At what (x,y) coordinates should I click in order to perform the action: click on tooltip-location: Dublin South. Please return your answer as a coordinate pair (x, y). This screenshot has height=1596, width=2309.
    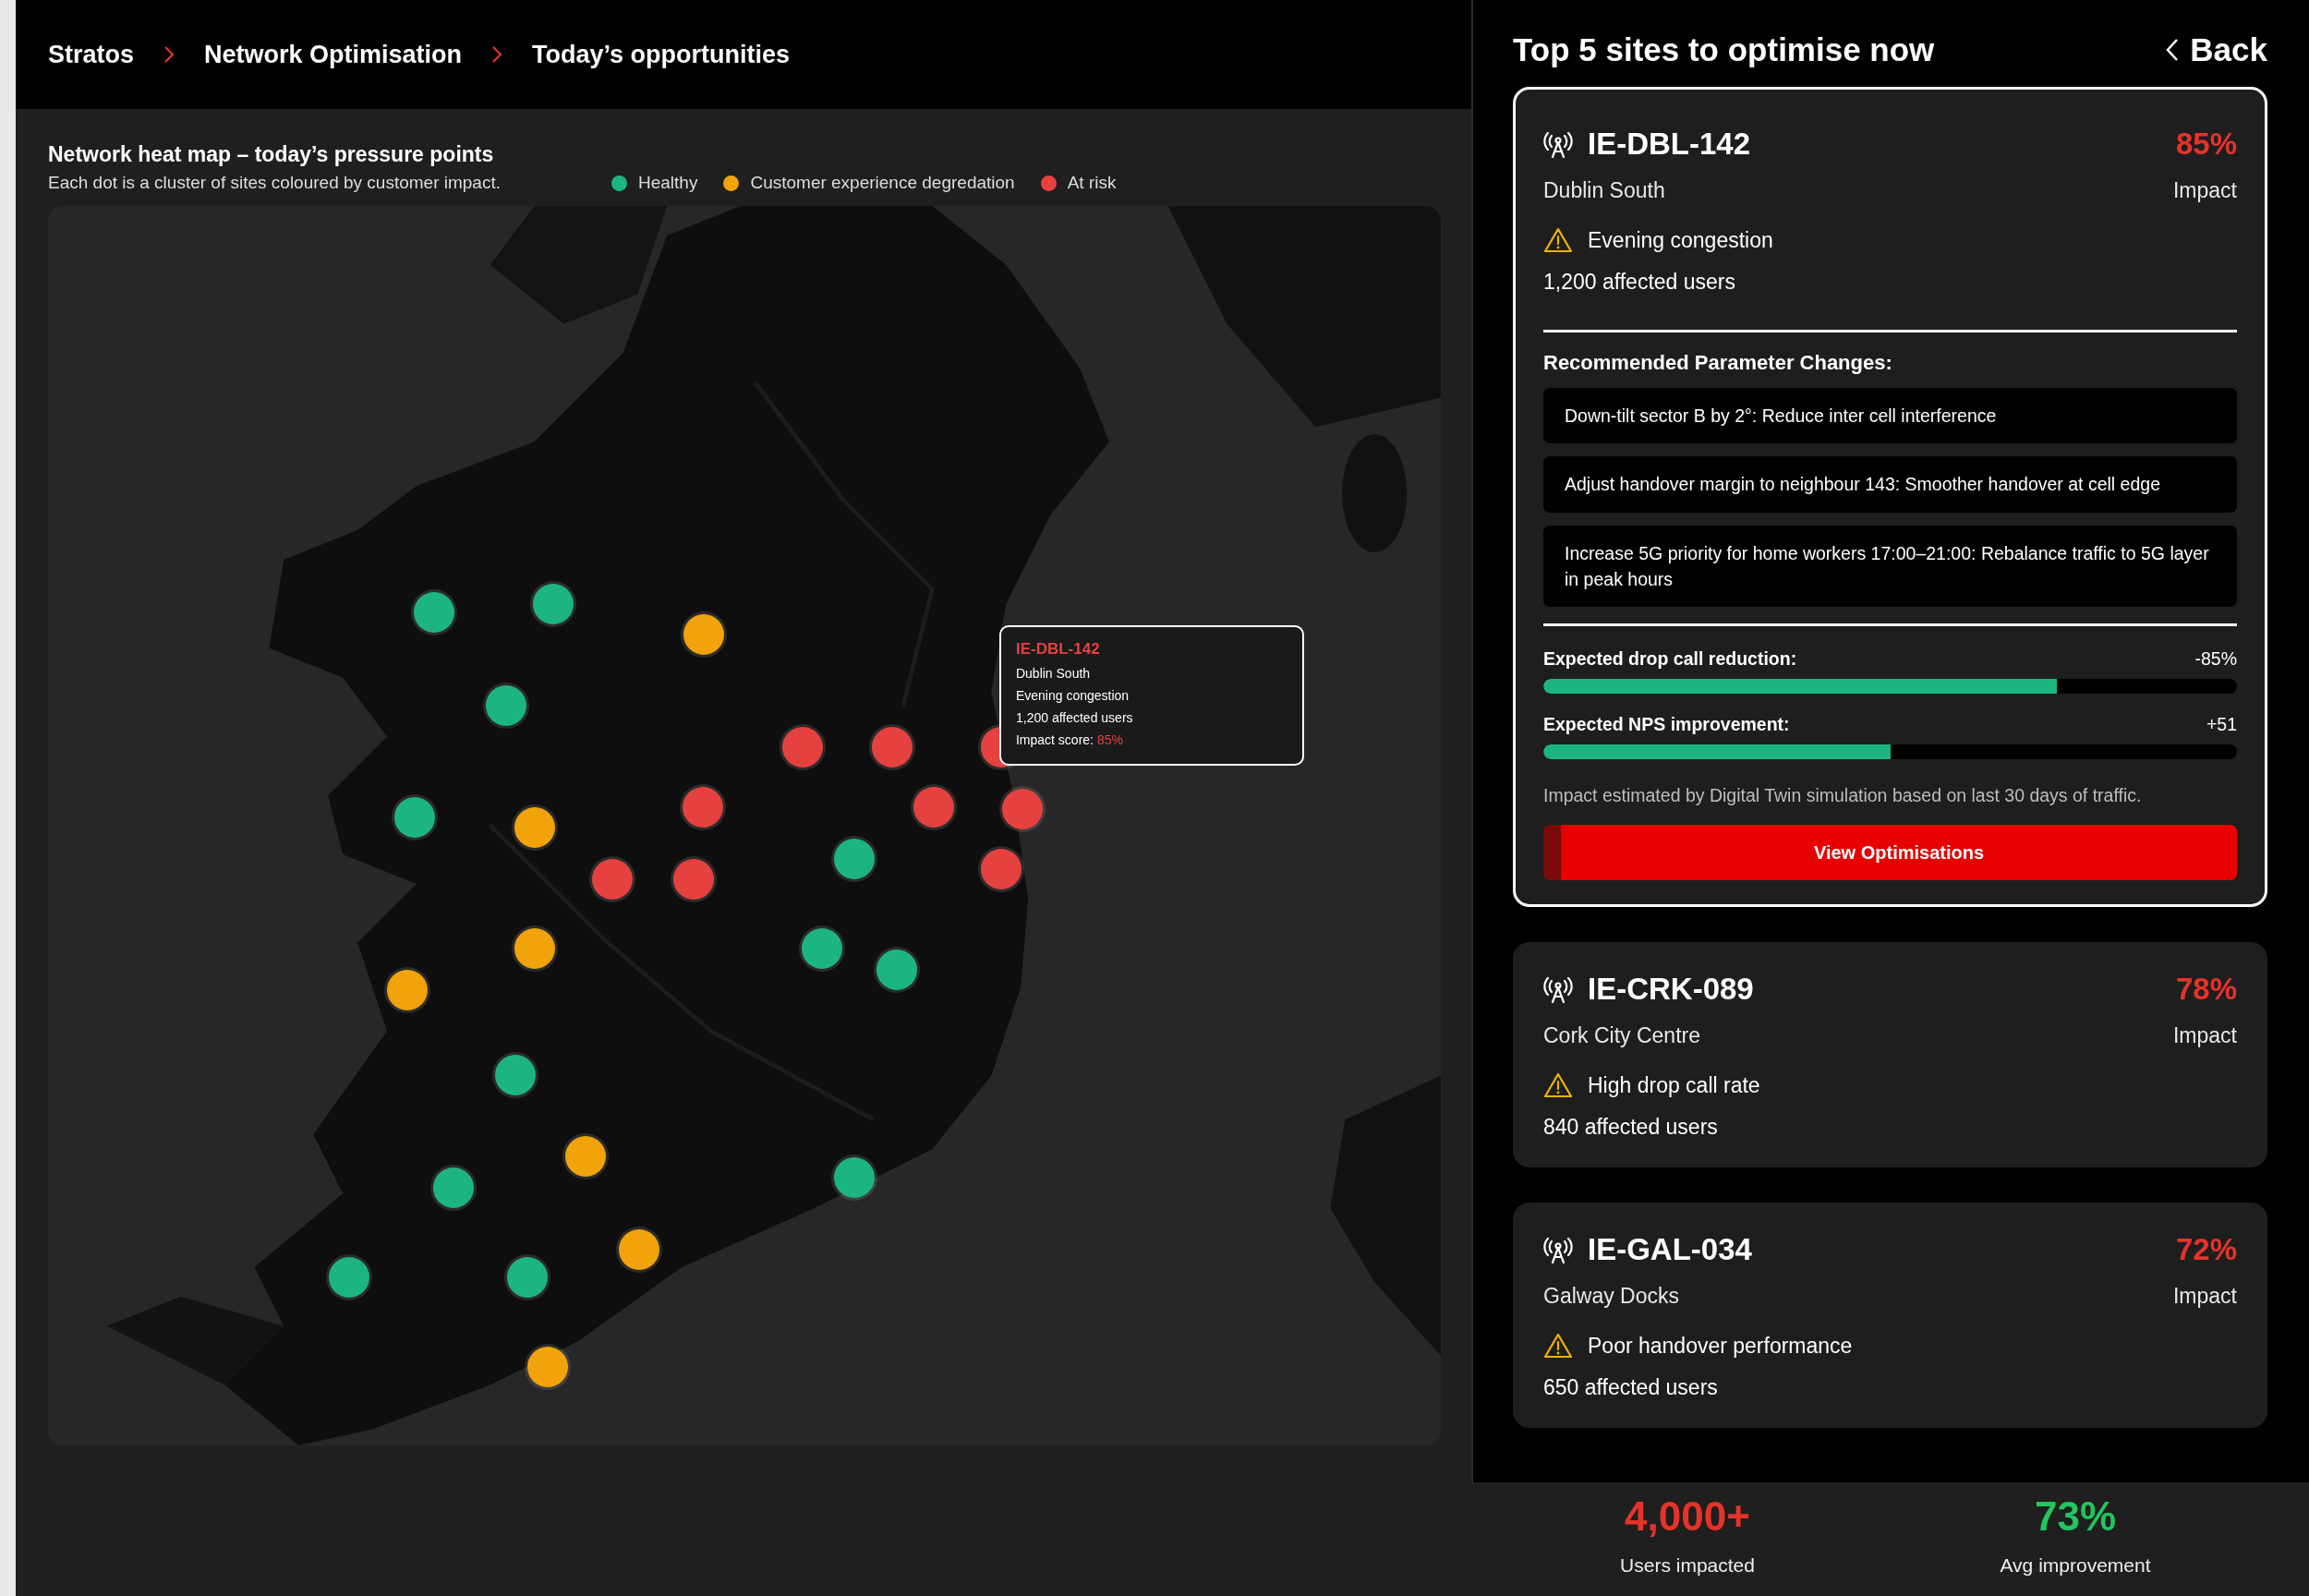
    Looking at the image, I should click on (1054, 673).